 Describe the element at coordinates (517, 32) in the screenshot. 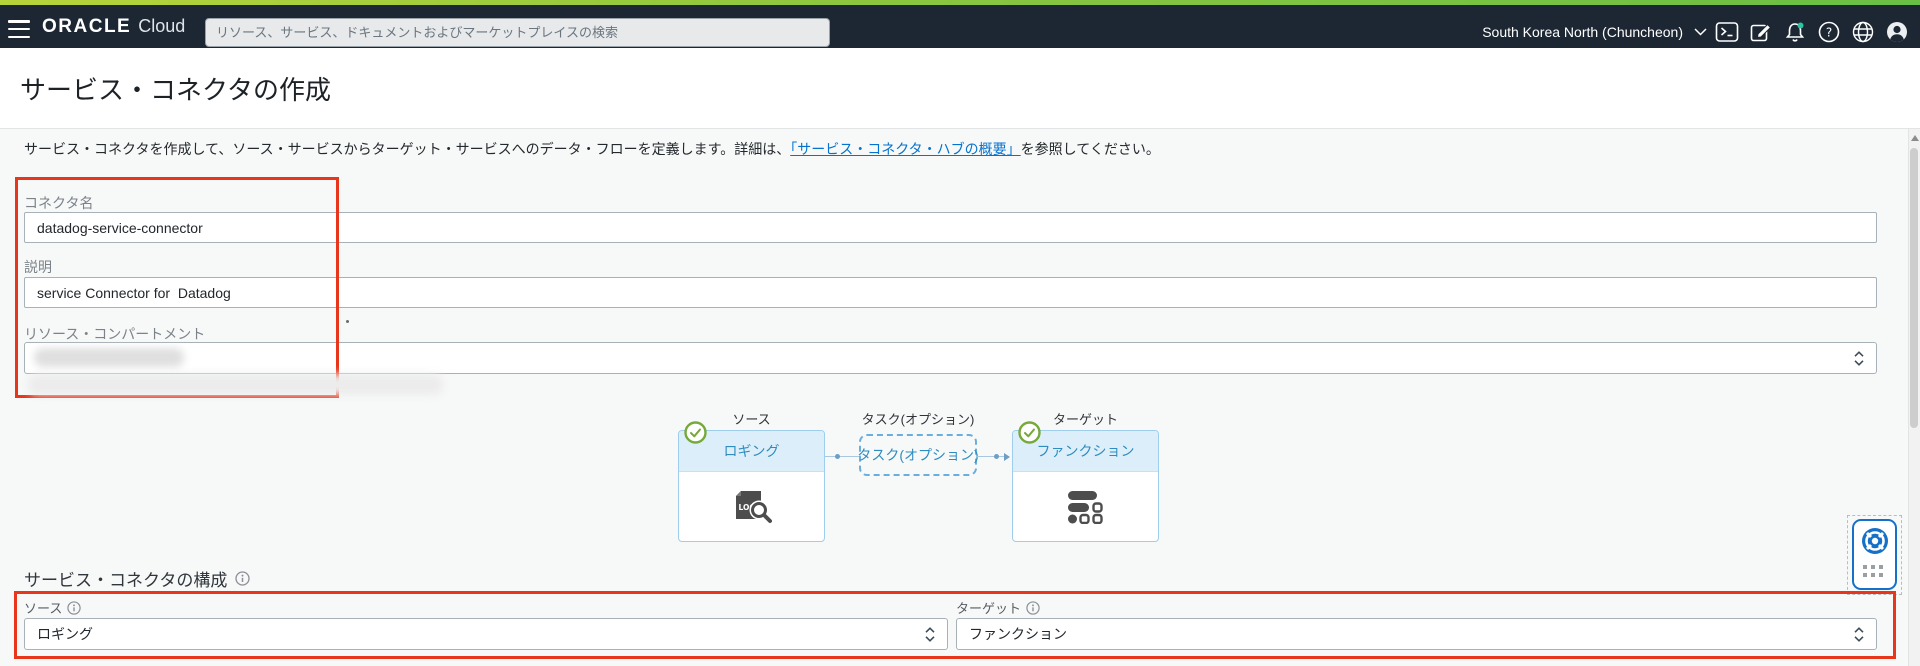

I see `search-input` at that location.